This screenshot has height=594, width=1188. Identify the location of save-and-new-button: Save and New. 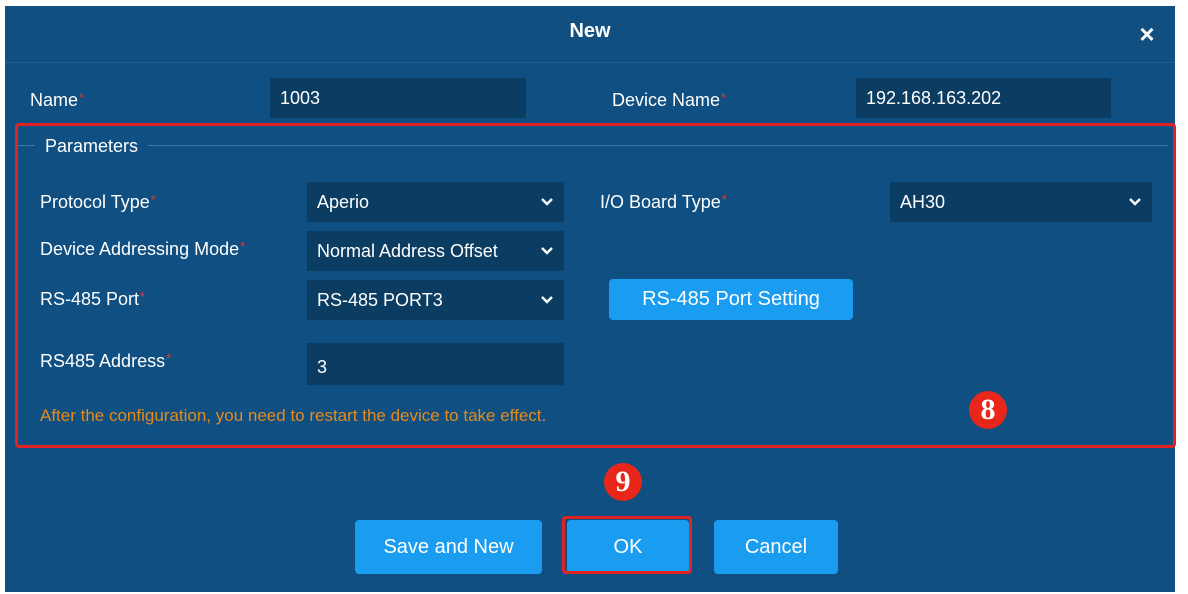
(448, 547).